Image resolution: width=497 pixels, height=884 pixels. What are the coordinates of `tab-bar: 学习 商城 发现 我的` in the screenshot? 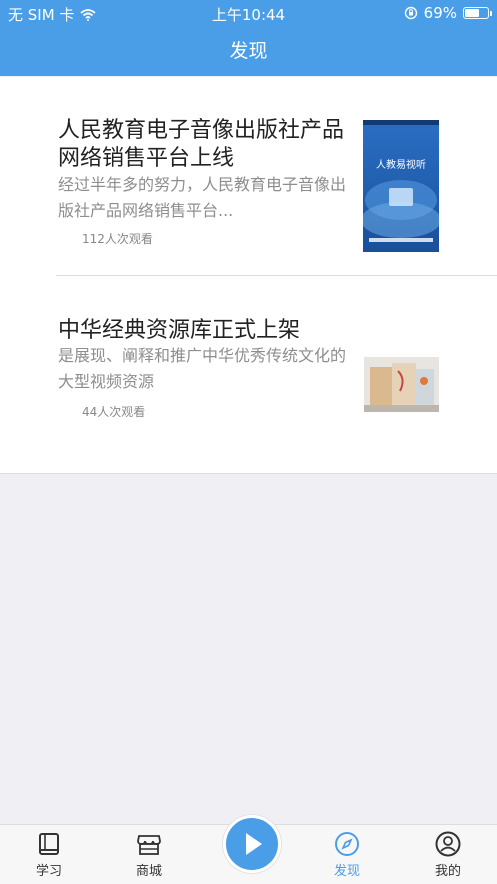 It's located at (248, 849).